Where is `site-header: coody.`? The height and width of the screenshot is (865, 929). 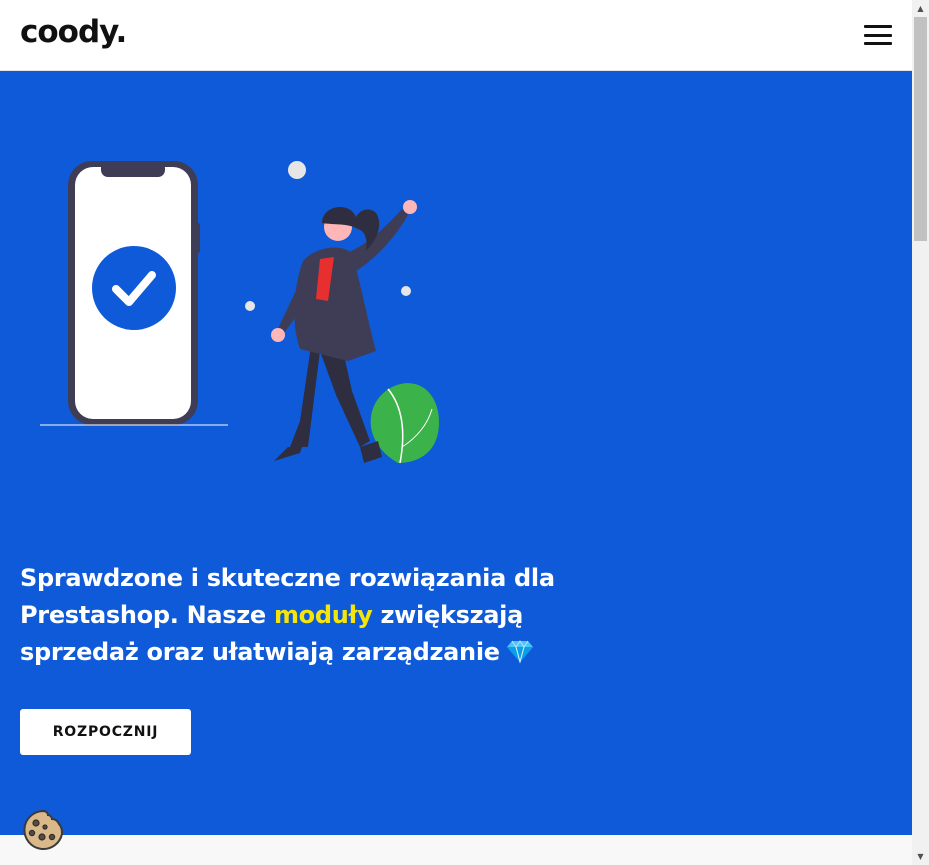
site-header: coody. is located at coordinates (456, 35).